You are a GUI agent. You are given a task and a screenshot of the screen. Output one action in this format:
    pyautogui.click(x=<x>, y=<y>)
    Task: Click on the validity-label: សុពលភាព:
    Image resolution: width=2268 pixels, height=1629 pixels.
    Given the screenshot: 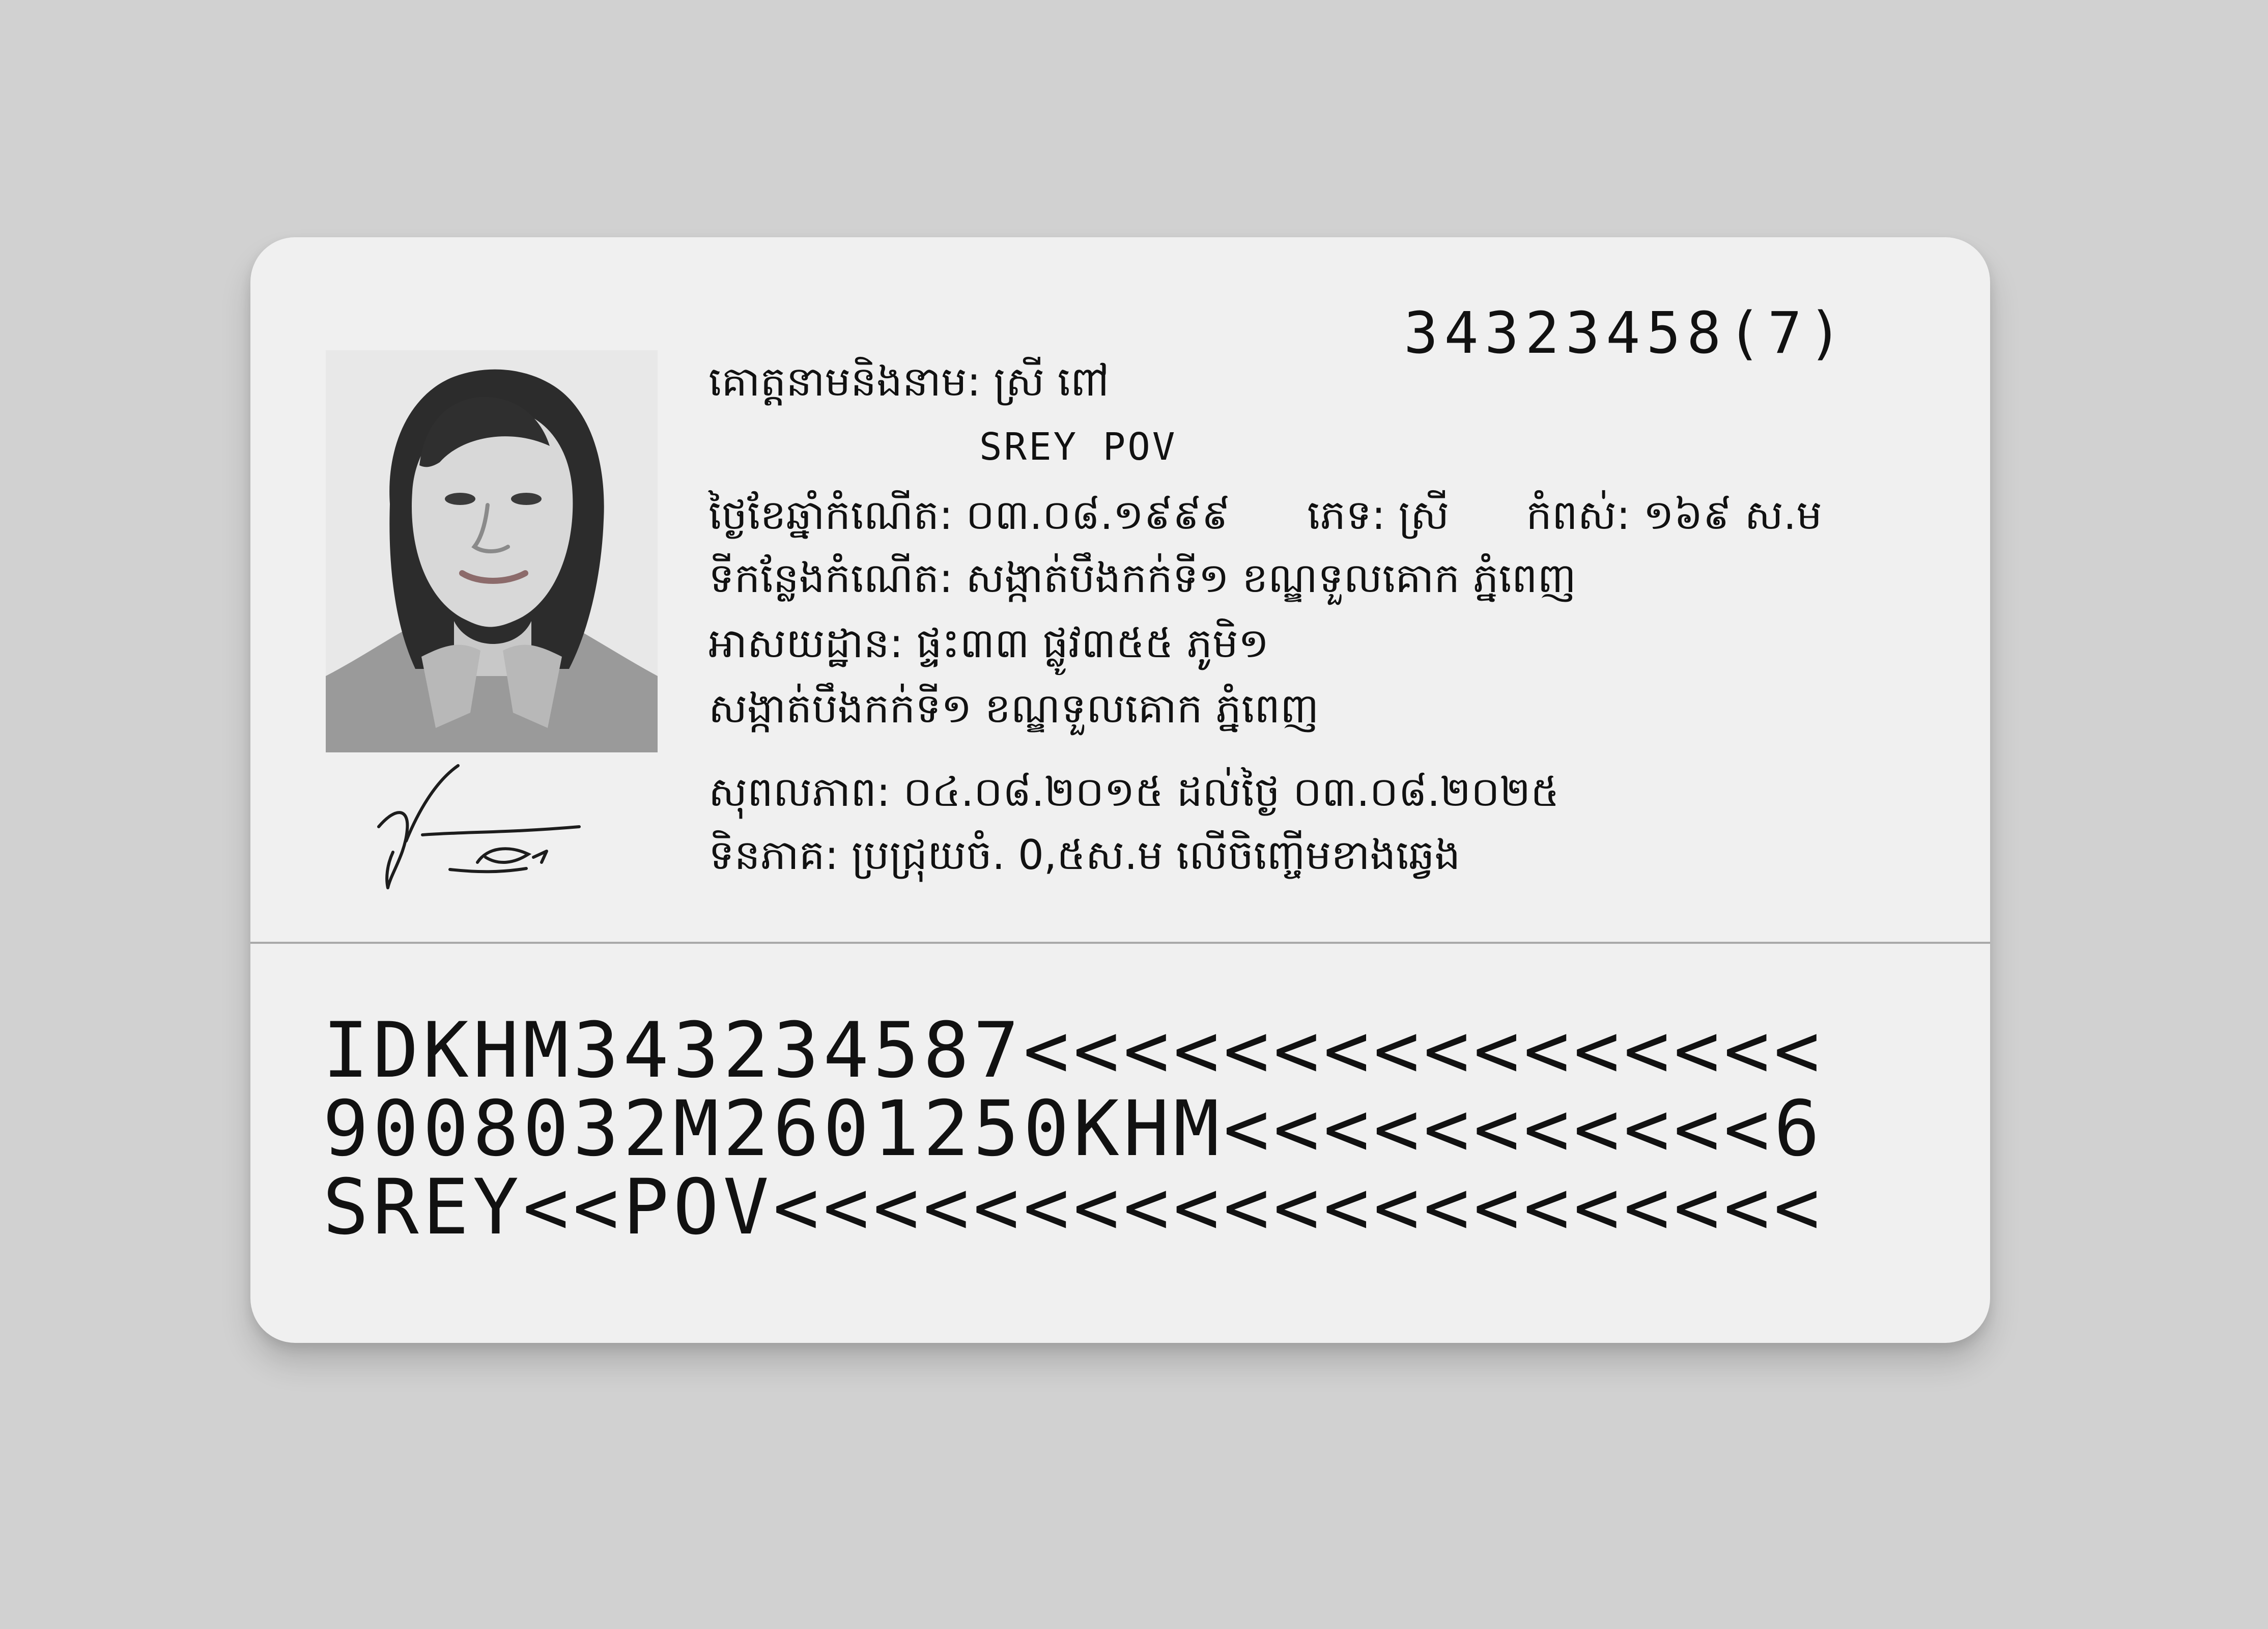 What is the action you would take?
    pyautogui.click(x=799, y=792)
    